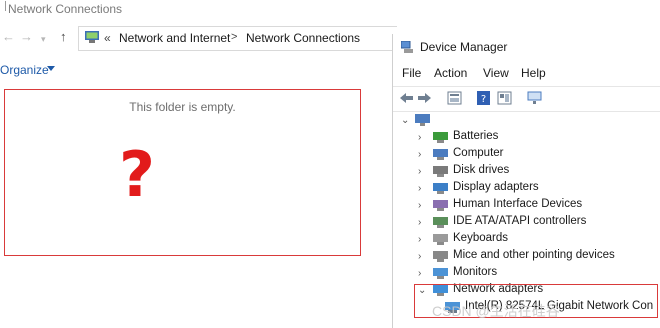 Image resolution: width=660 pixels, height=328 pixels. What do you see at coordinates (496, 73) in the screenshot?
I see `menu-view: View` at bounding box center [496, 73].